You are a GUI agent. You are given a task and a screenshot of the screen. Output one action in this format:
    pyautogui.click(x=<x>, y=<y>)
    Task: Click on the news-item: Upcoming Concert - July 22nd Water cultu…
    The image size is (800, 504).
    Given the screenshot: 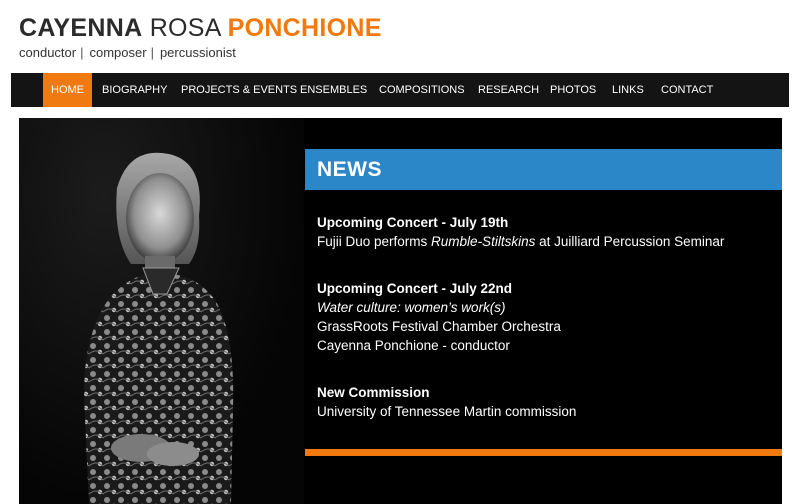 What is the action you would take?
    pyautogui.click(x=439, y=317)
    